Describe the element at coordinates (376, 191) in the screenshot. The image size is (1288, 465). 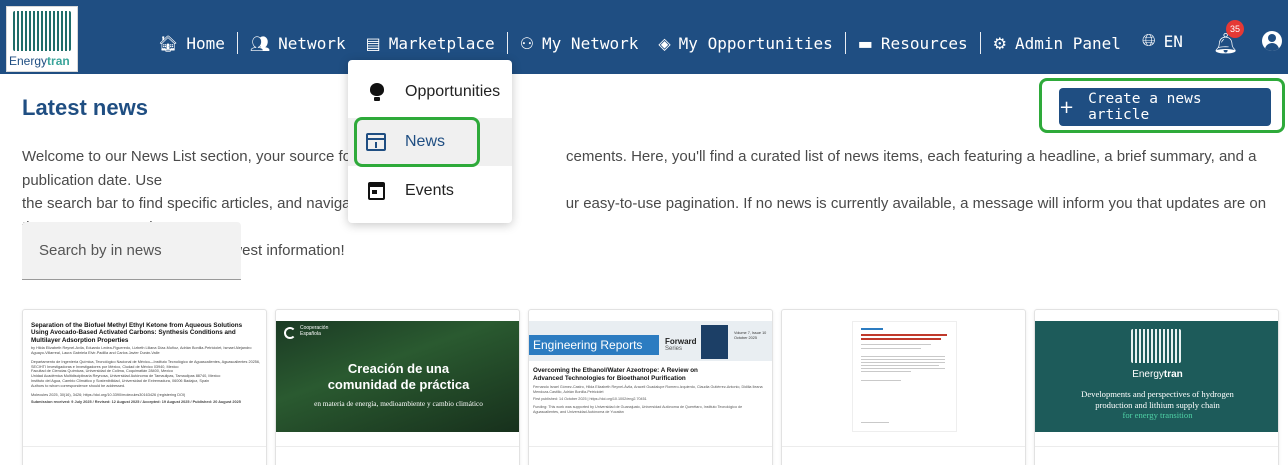
I see `calendar-icon` at that location.